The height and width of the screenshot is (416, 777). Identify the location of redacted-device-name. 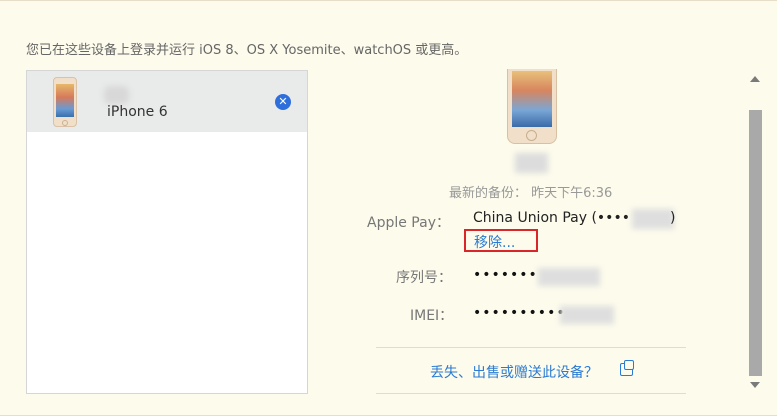
(531, 163).